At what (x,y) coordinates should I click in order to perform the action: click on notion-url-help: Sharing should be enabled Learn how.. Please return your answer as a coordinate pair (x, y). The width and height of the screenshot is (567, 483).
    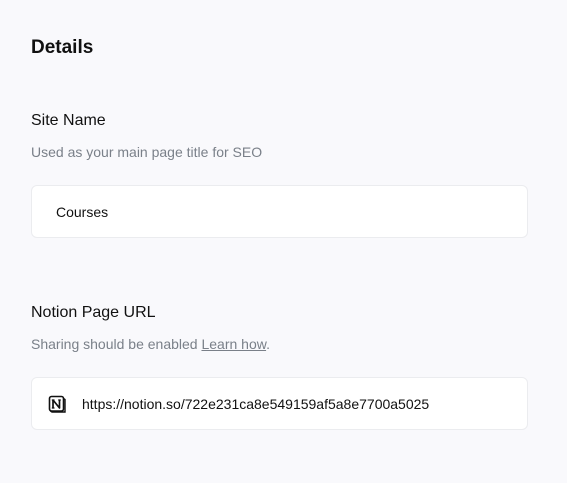
    Looking at the image, I should click on (150, 344).